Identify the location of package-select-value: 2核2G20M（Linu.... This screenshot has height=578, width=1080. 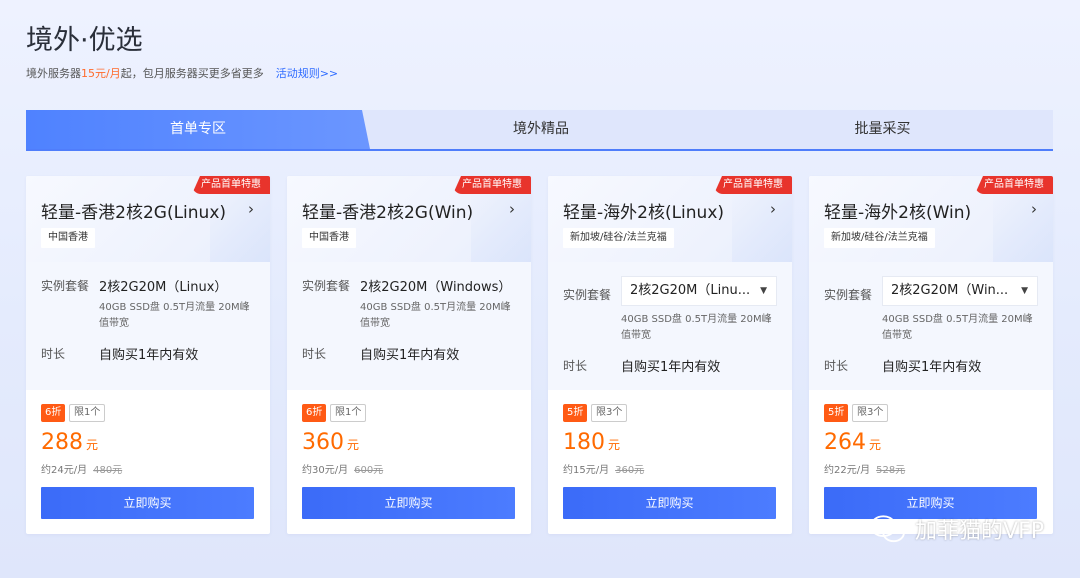
(690, 290).